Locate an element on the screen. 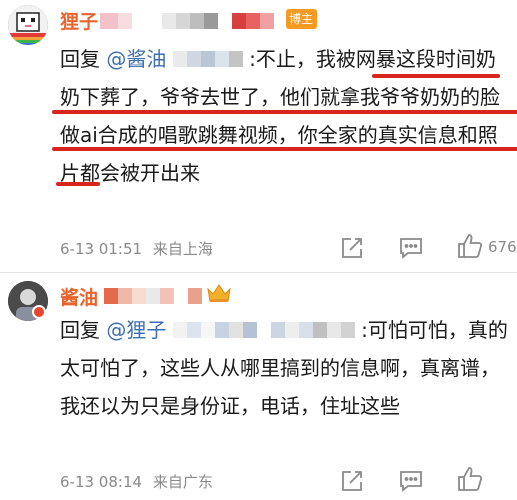  comment-source: 来自上海 is located at coordinates (182, 249).